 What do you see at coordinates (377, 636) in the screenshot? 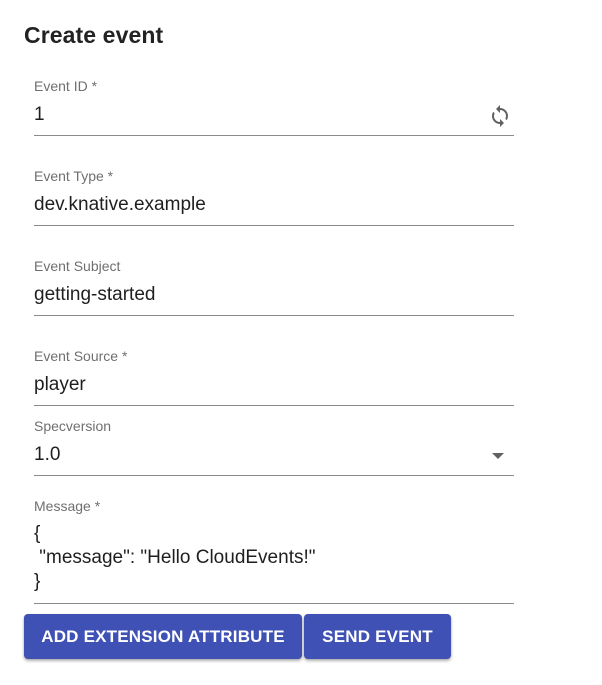
I see `send-event-button: SEND EVENT` at bounding box center [377, 636].